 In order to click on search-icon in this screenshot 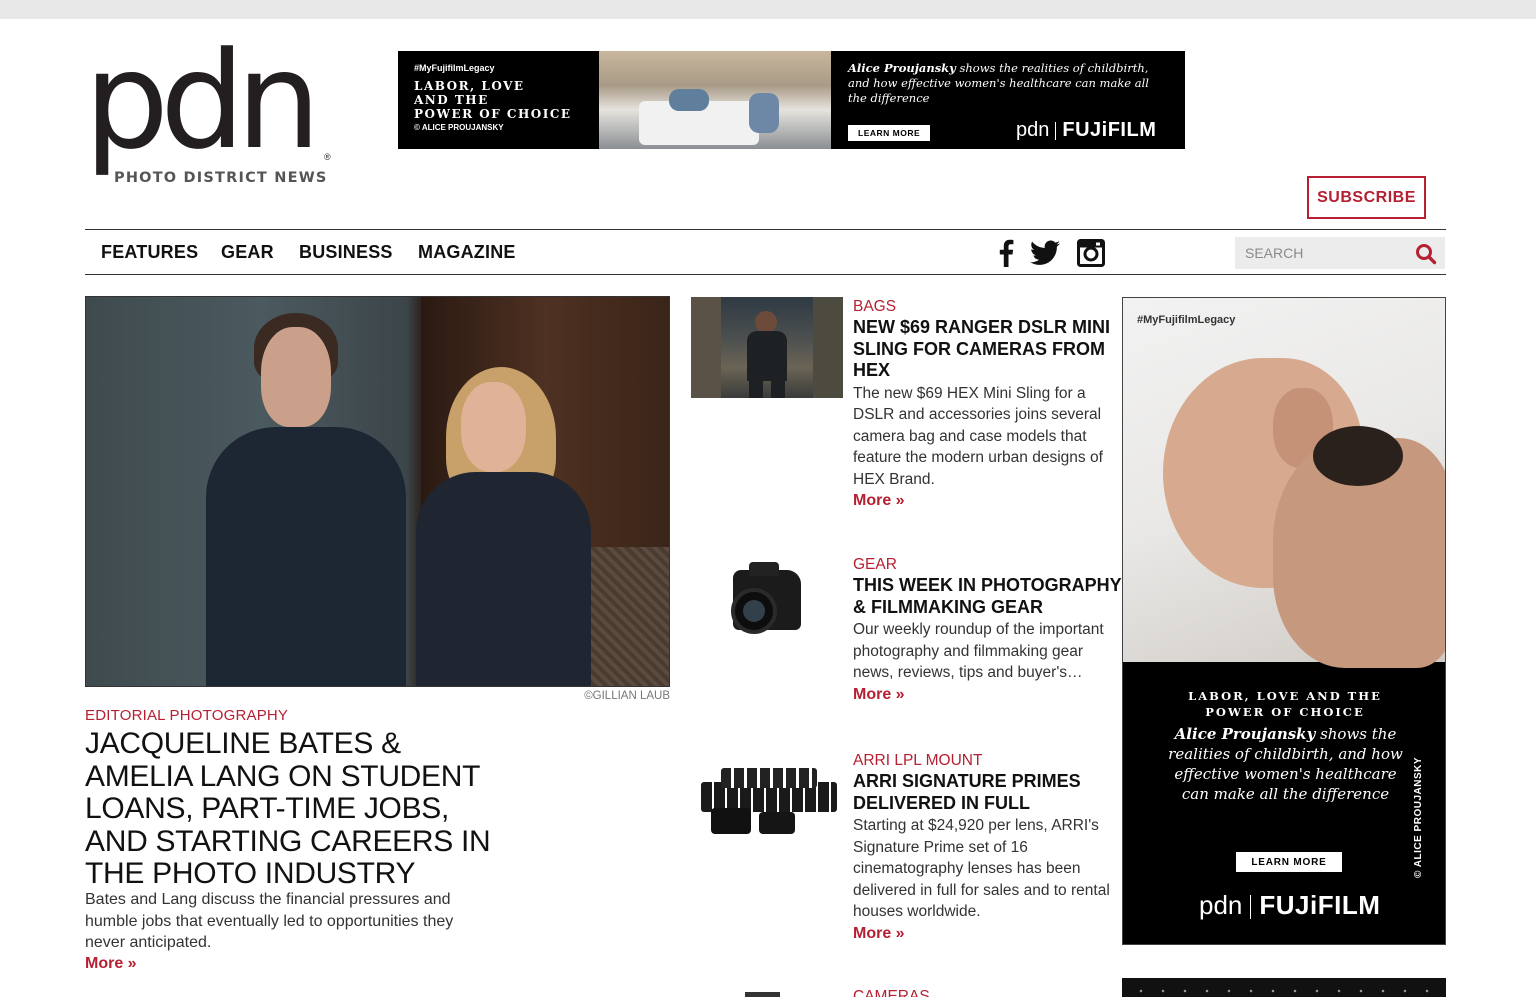, I will do `click(1426, 254)`.